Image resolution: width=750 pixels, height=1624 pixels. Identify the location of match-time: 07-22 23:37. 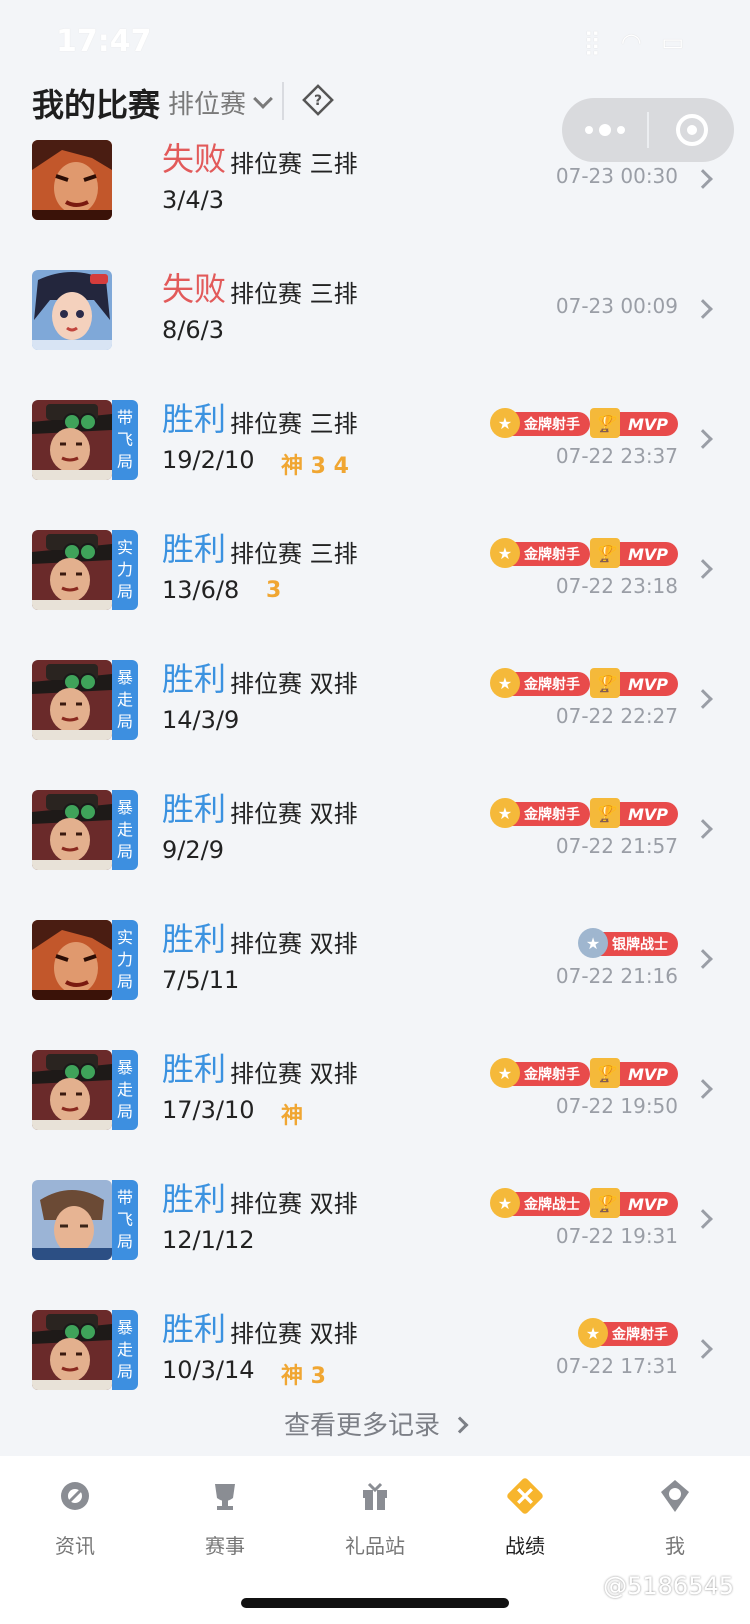
(616, 456).